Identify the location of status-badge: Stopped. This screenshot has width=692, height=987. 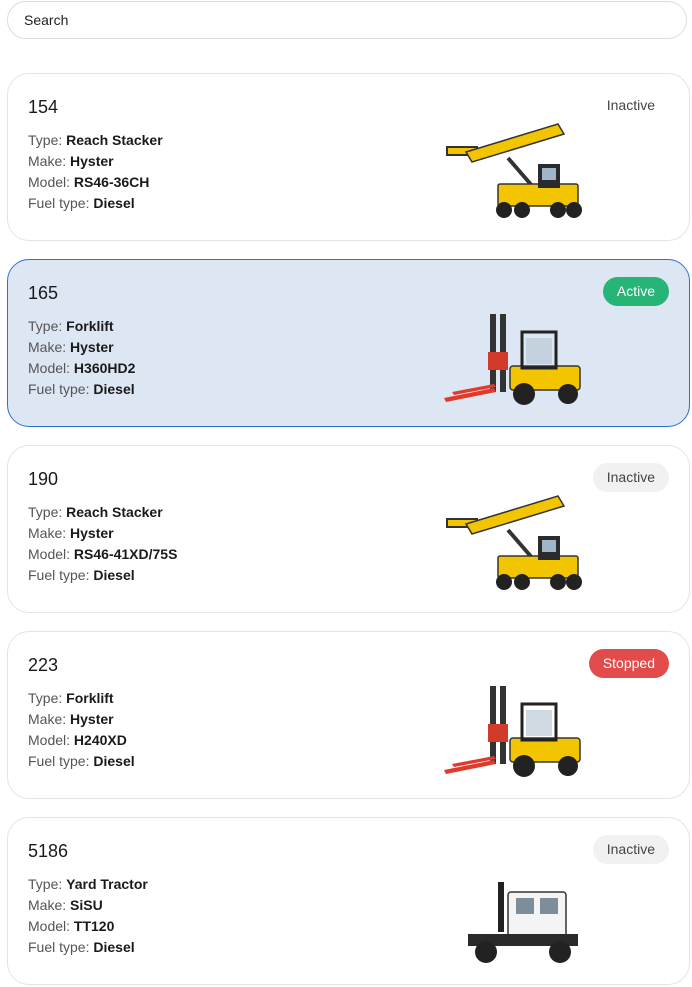
(628, 663).